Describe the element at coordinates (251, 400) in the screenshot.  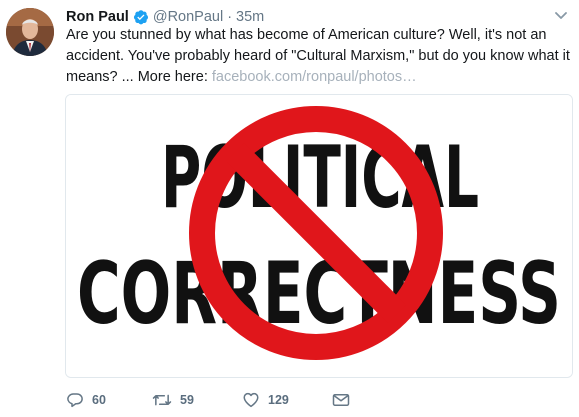
I see `heart-icon` at that location.